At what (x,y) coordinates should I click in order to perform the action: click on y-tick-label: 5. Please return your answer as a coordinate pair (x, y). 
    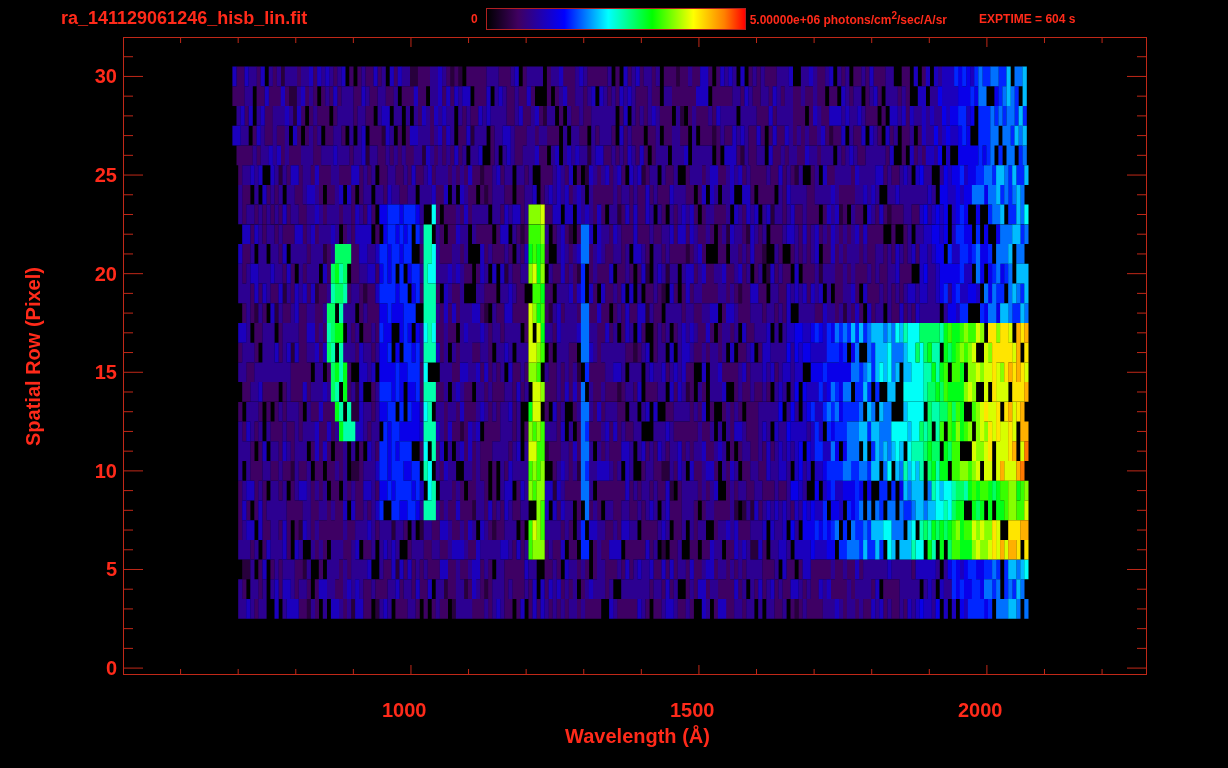
    Looking at the image, I should click on (111, 569).